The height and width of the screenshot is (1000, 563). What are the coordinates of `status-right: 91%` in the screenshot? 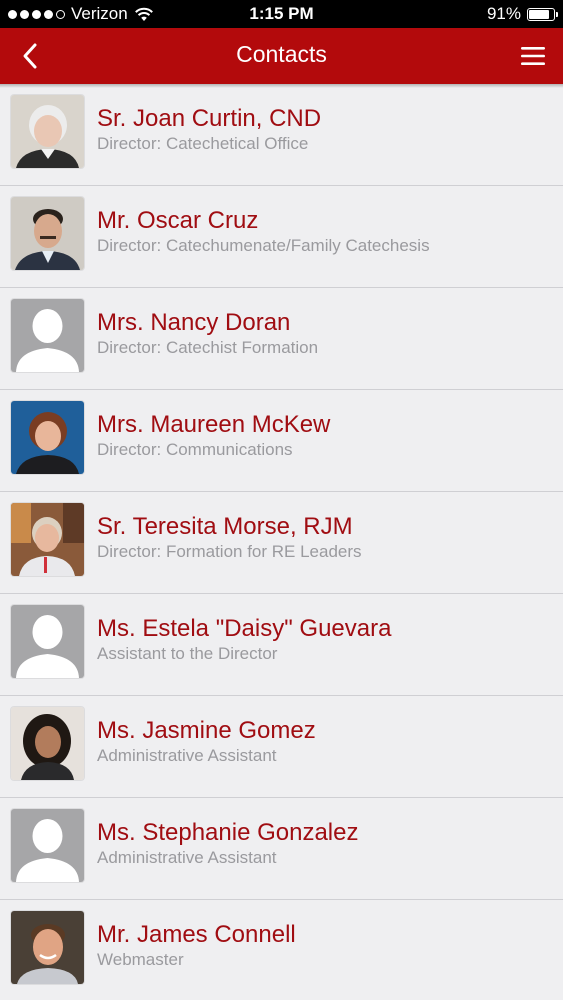 It's located at (522, 14).